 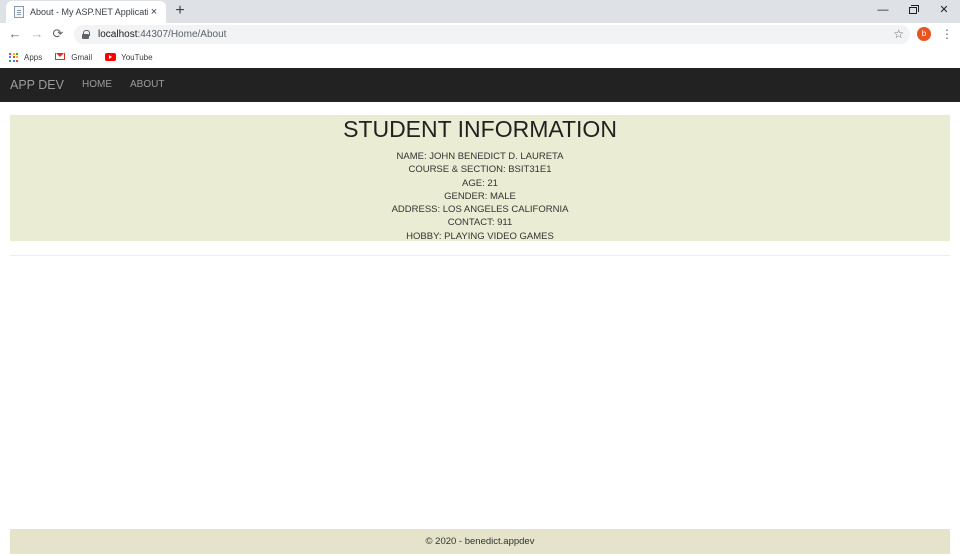 I want to click on bookmarks-bar: Apps Gmail YouTube, so click(x=480, y=57).